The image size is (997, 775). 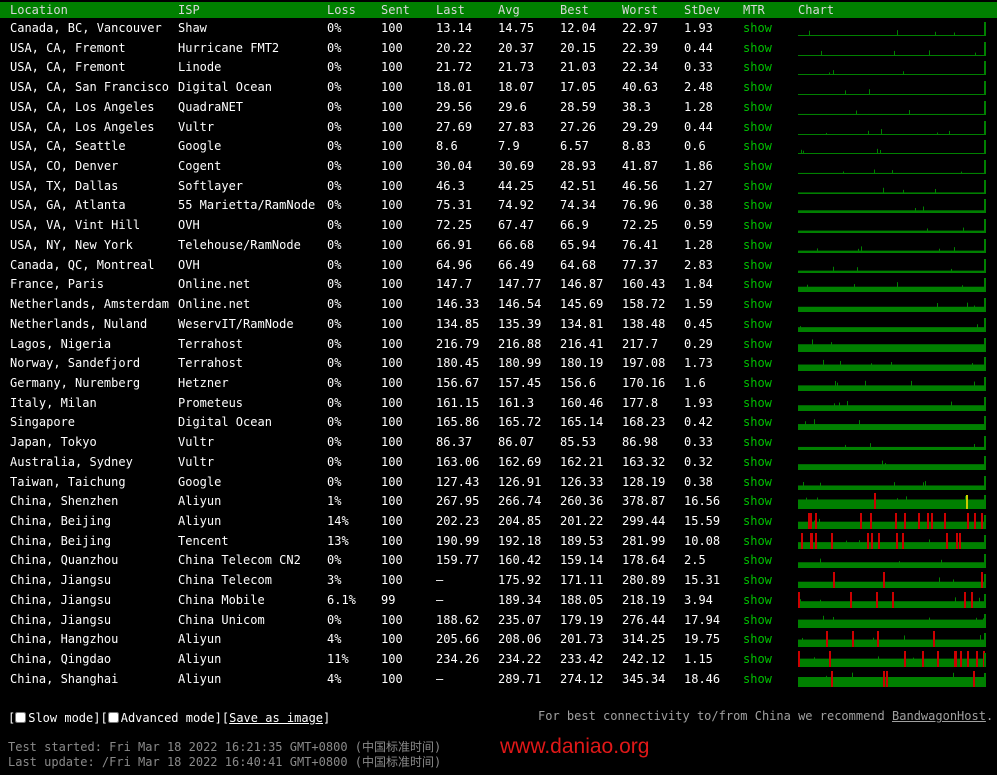 What do you see at coordinates (395, 10) in the screenshot?
I see `header-sent: Sent` at bounding box center [395, 10].